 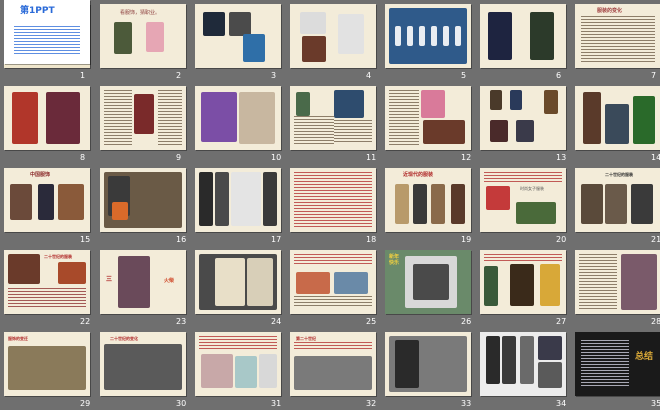 I want to click on slide-number: 14, so click(x=655, y=157).